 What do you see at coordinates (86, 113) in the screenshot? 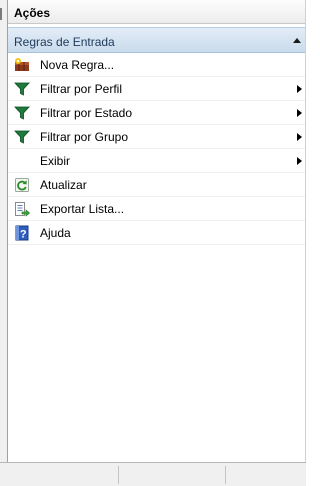
I see `action-label: Filtrar por Estado` at bounding box center [86, 113].